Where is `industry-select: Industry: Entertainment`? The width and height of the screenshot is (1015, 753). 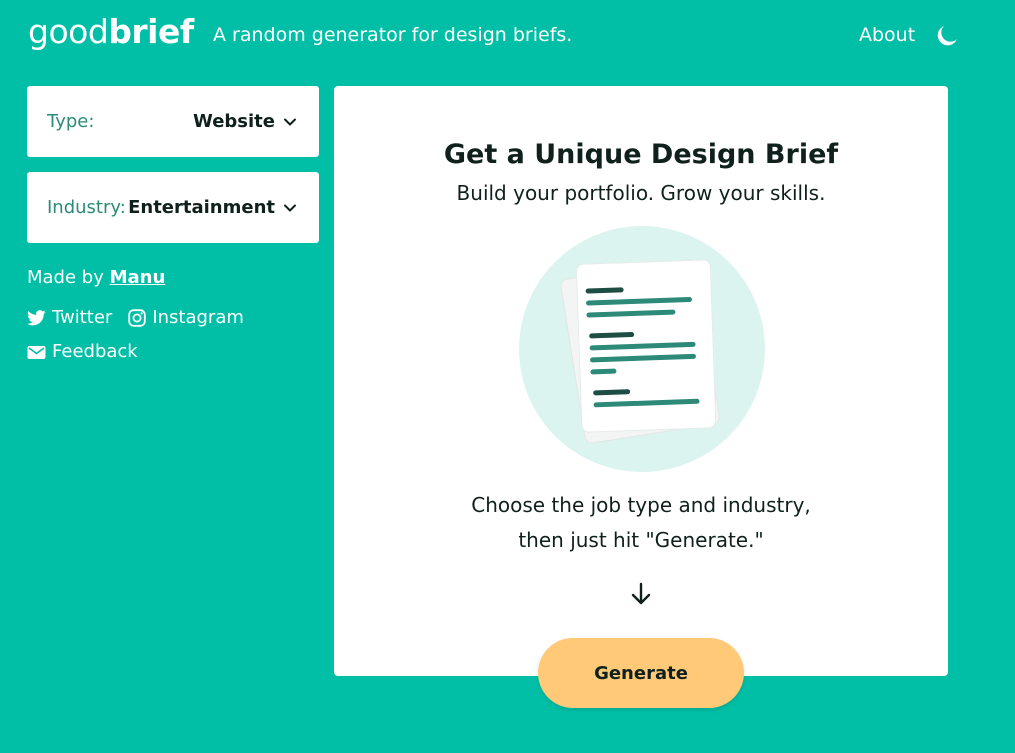
industry-select: Industry: Entertainment is located at coordinates (173, 207).